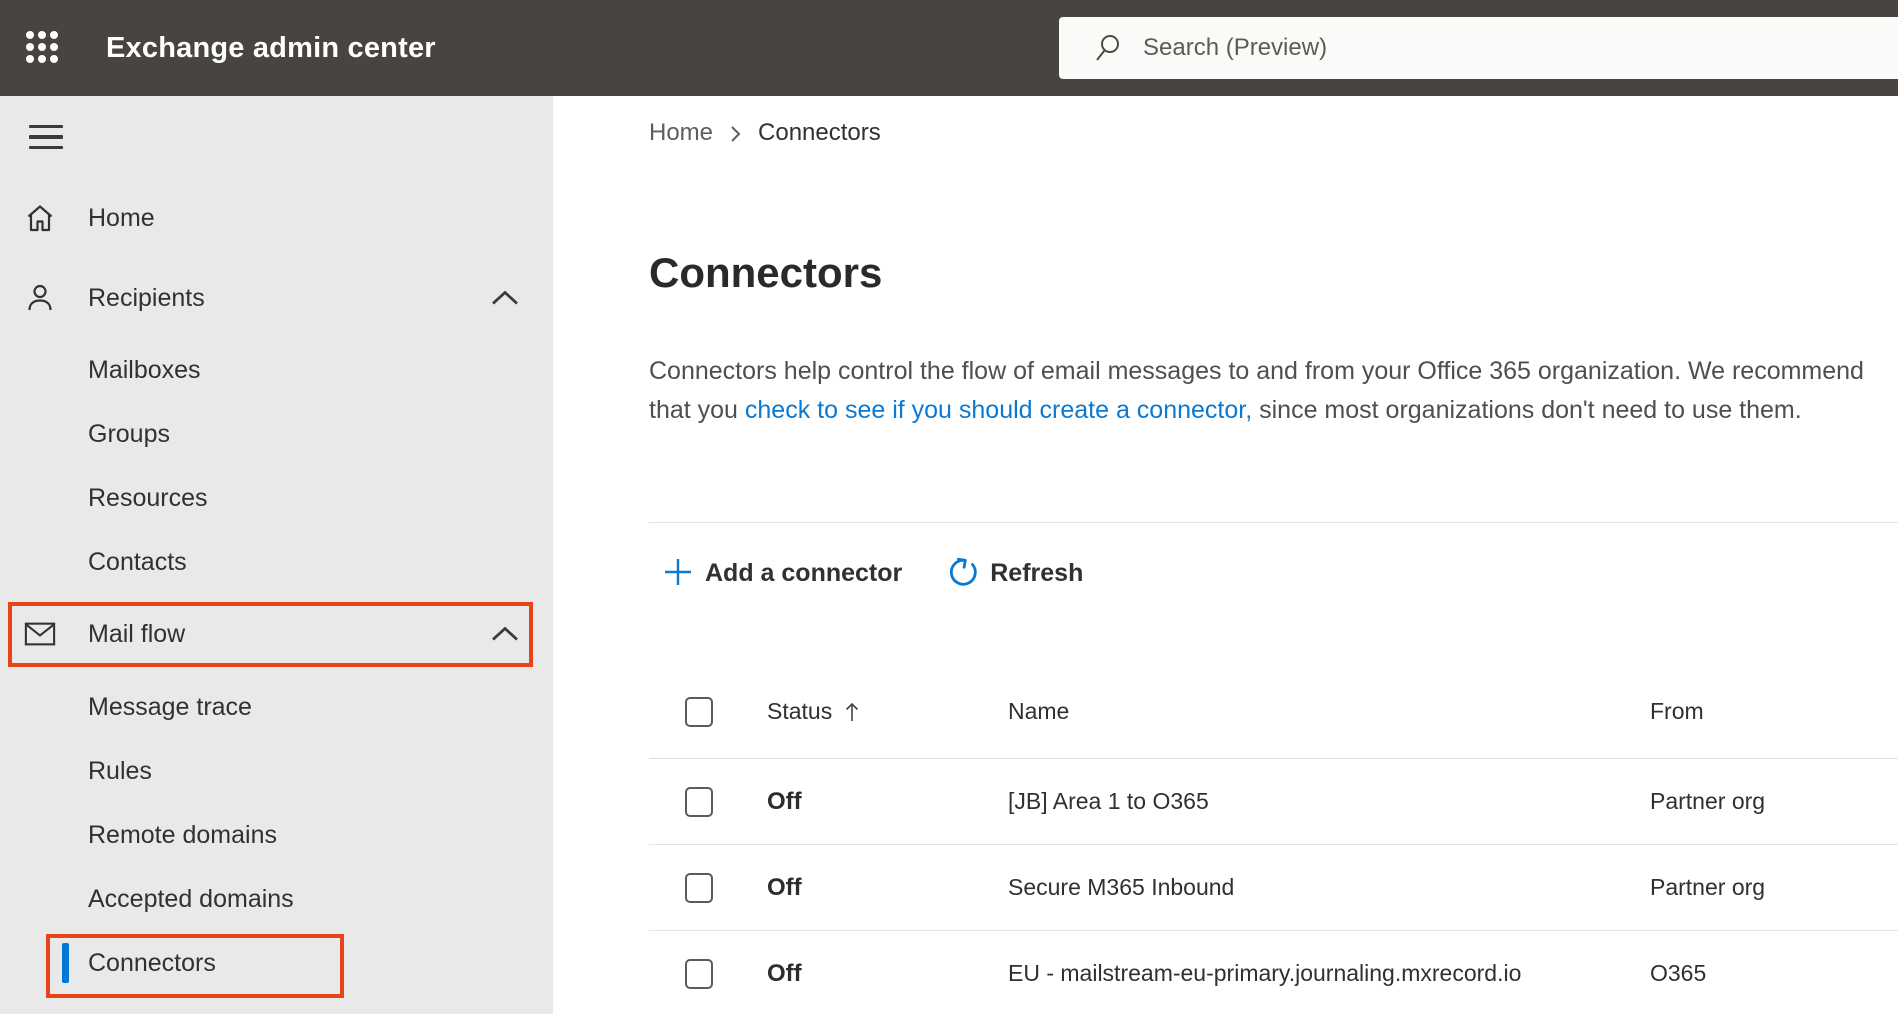 The width and height of the screenshot is (1898, 1014). What do you see at coordinates (1037, 572) in the screenshot?
I see `refresh-label: Refresh` at bounding box center [1037, 572].